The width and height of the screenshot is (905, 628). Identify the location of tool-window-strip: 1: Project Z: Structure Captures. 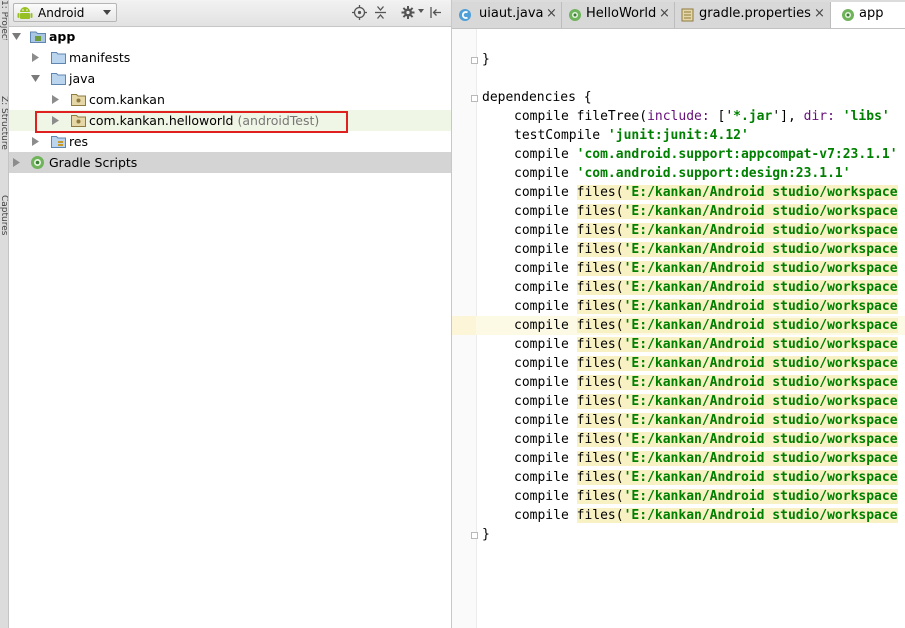
(4, 314).